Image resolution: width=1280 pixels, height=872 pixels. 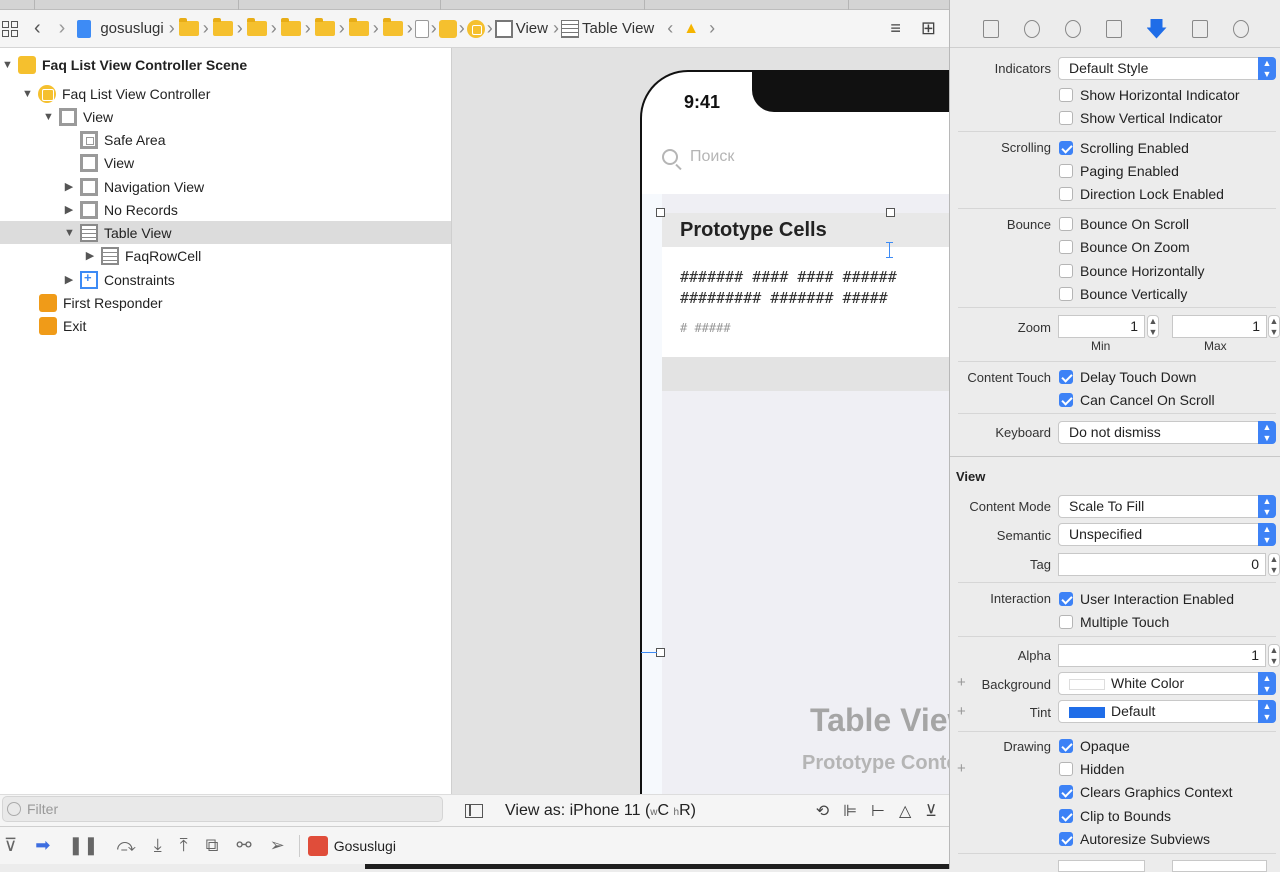 What do you see at coordinates (474, 810) in the screenshot?
I see `toggle-outline-icon` at bounding box center [474, 810].